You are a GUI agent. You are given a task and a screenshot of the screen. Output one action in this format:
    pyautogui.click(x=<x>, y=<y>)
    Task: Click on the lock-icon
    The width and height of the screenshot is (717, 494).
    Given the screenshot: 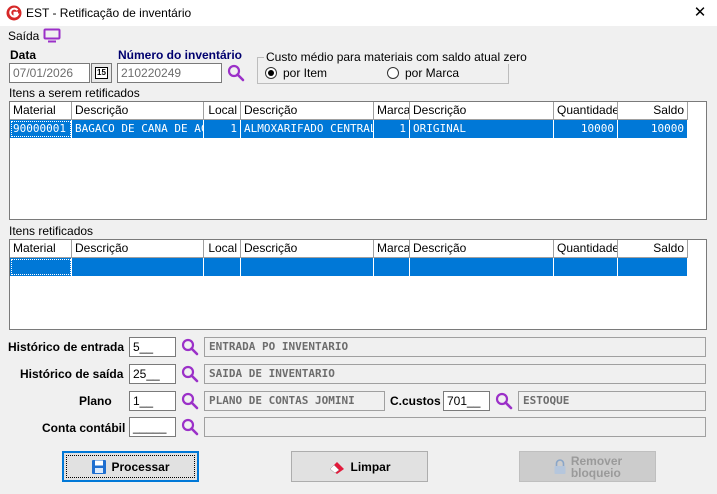 What is the action you would take?
    pyautogui.click(x=560, y=466)
    